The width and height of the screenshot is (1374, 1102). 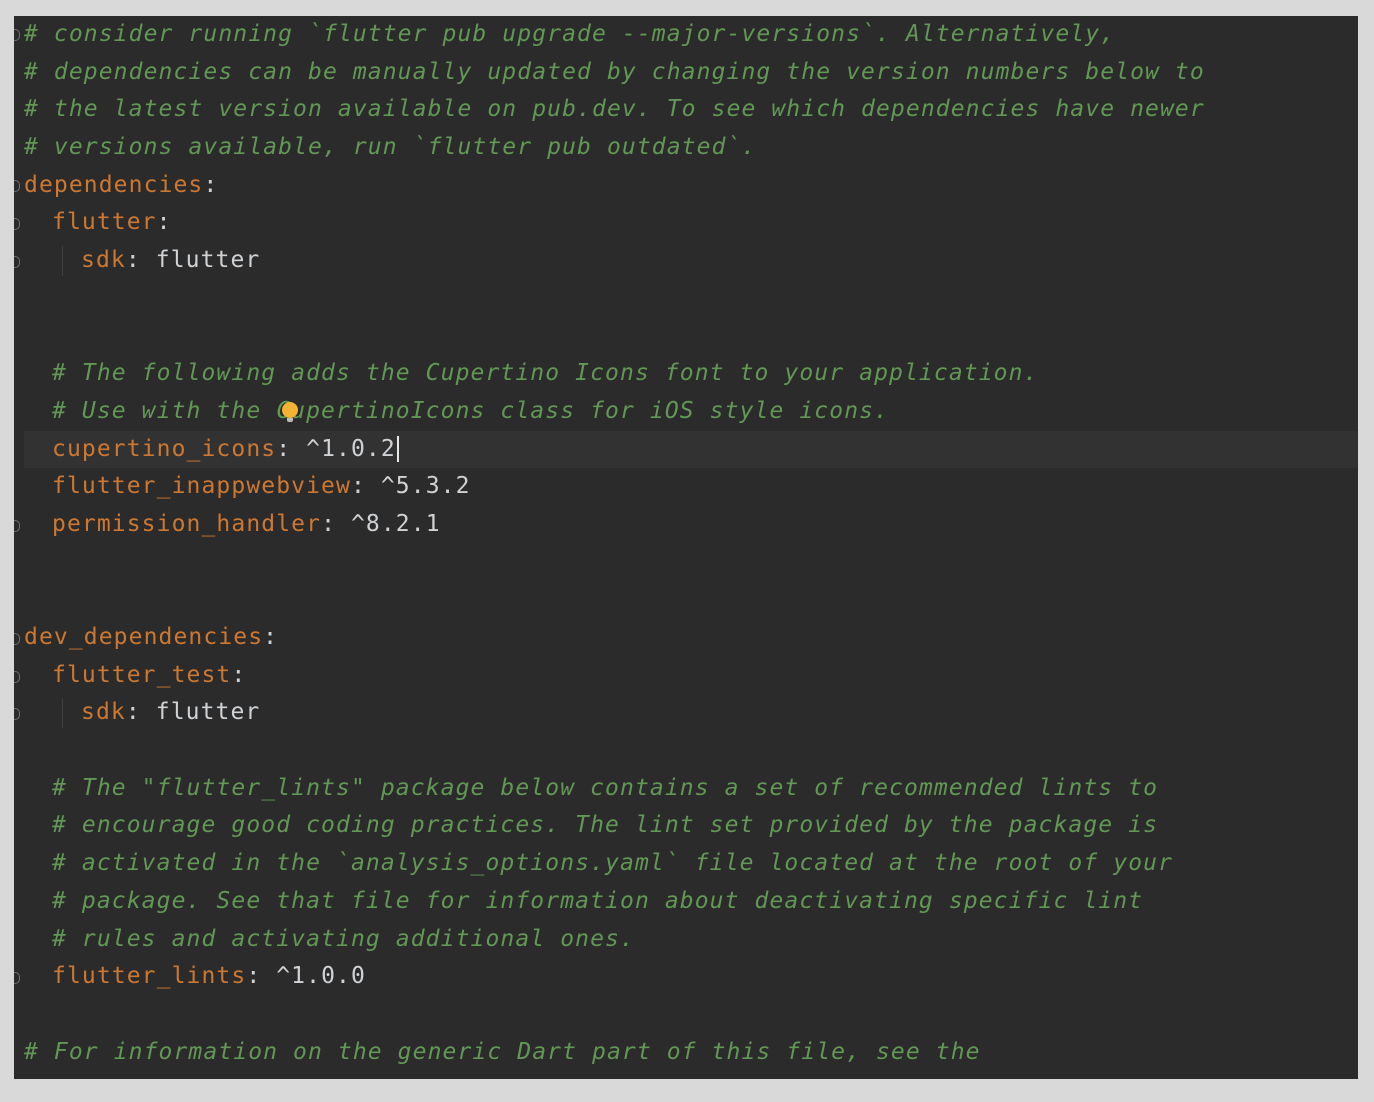 What do you see at coordinates (691, 676) in the screenshot?
I see `code-line: flutter_test:` at bounding box center [691, 676].